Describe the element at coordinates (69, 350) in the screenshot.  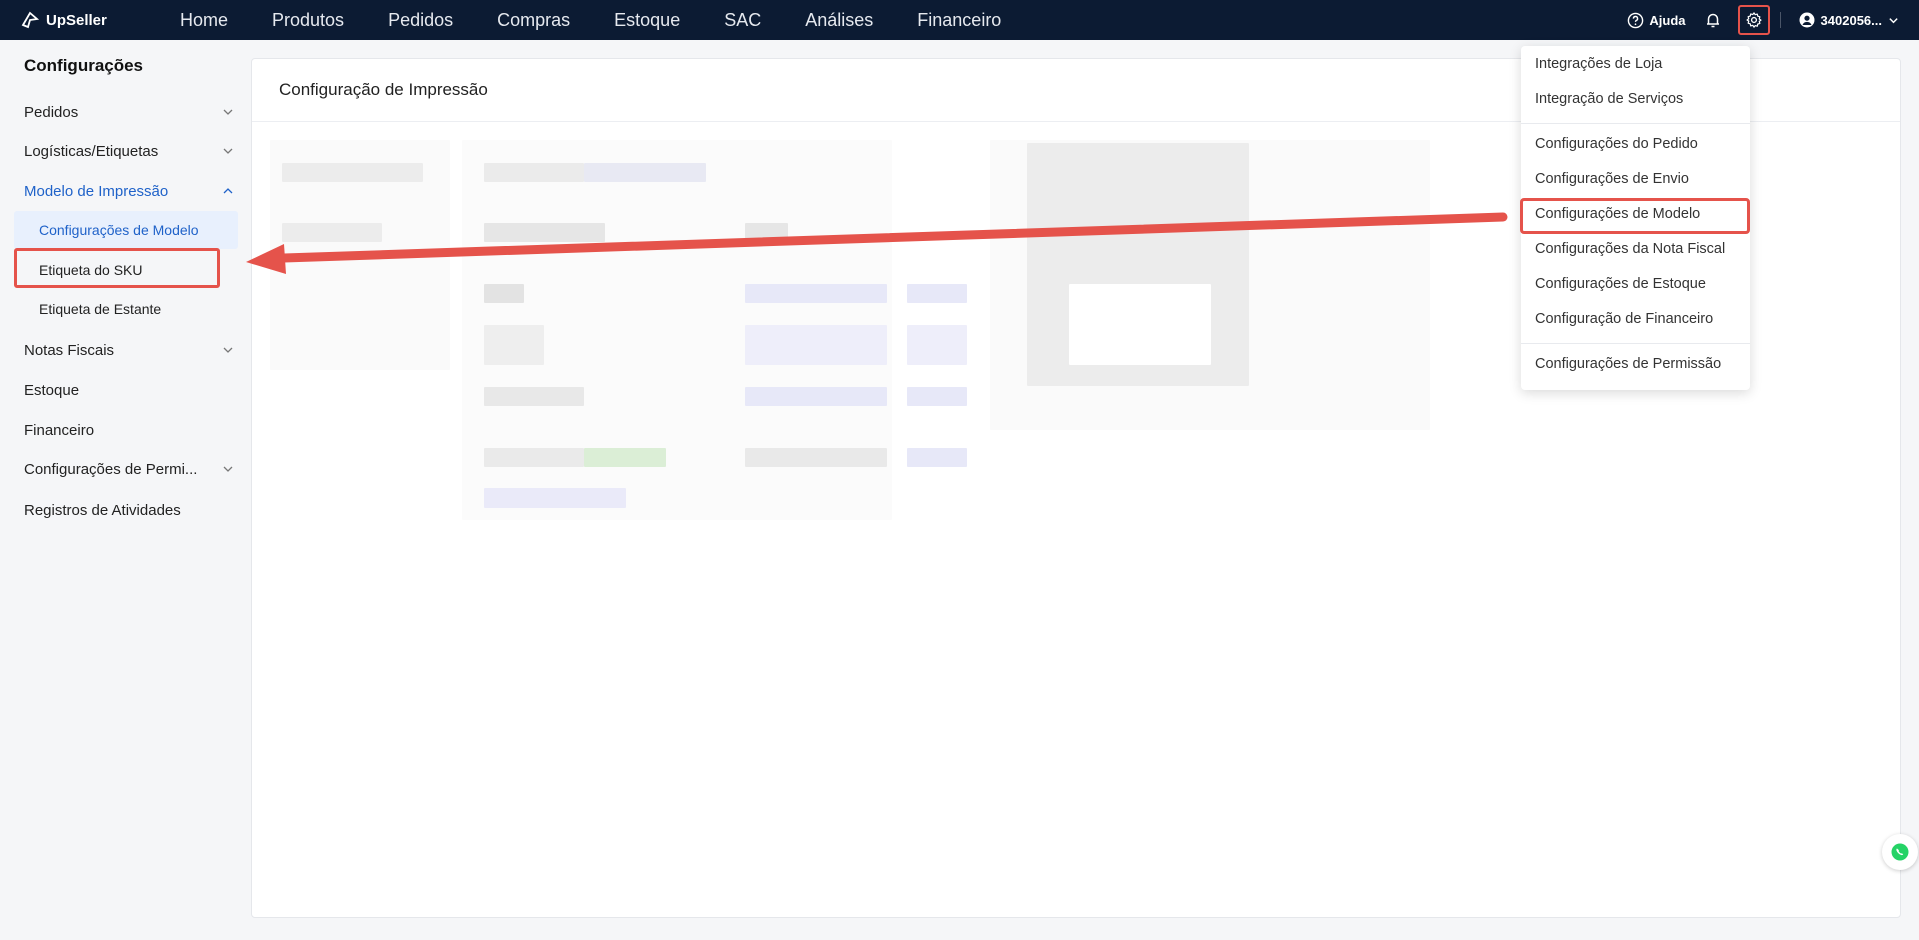
I see `sidebar-item-label: Notas Fiscais` at that location.